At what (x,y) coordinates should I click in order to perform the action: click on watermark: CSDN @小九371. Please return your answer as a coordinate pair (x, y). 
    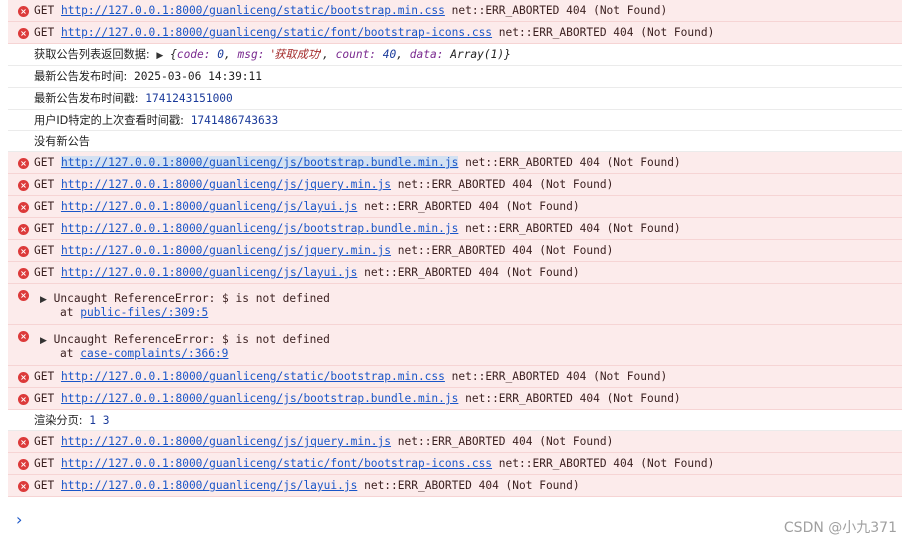
    Looking at the image, I should click on (840, 528).